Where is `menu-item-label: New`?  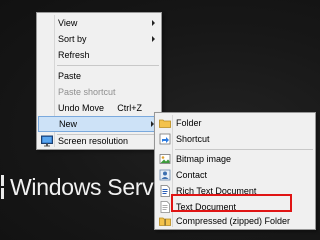
menu-item-label: New is located at coordinates (68, 124).